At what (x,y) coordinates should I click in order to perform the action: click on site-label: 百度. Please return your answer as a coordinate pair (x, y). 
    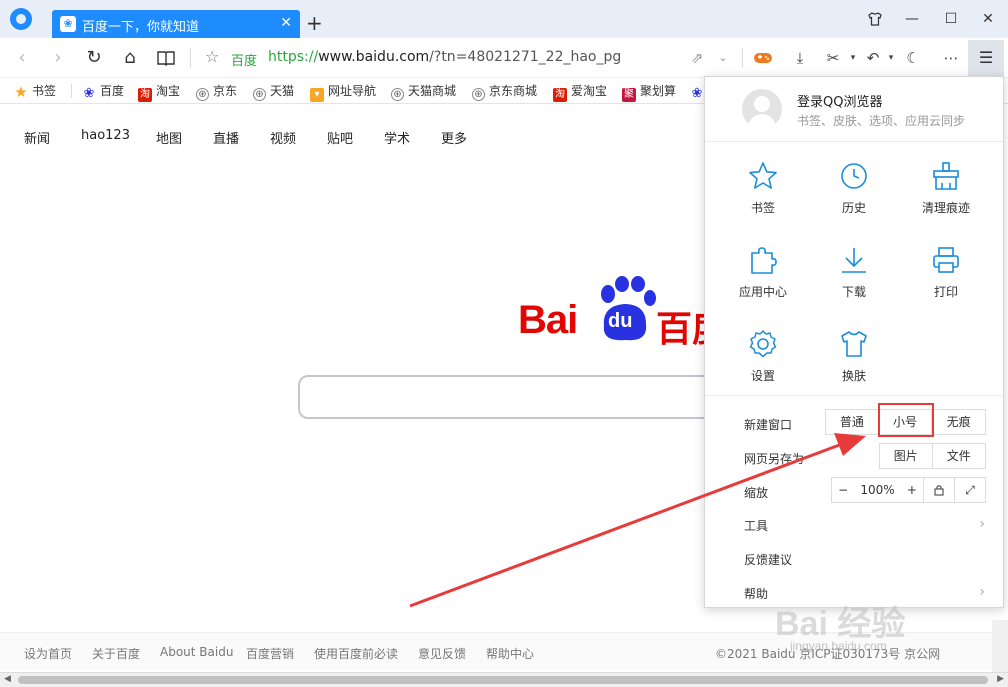
    Looking at the image, I should click on (244, 61).